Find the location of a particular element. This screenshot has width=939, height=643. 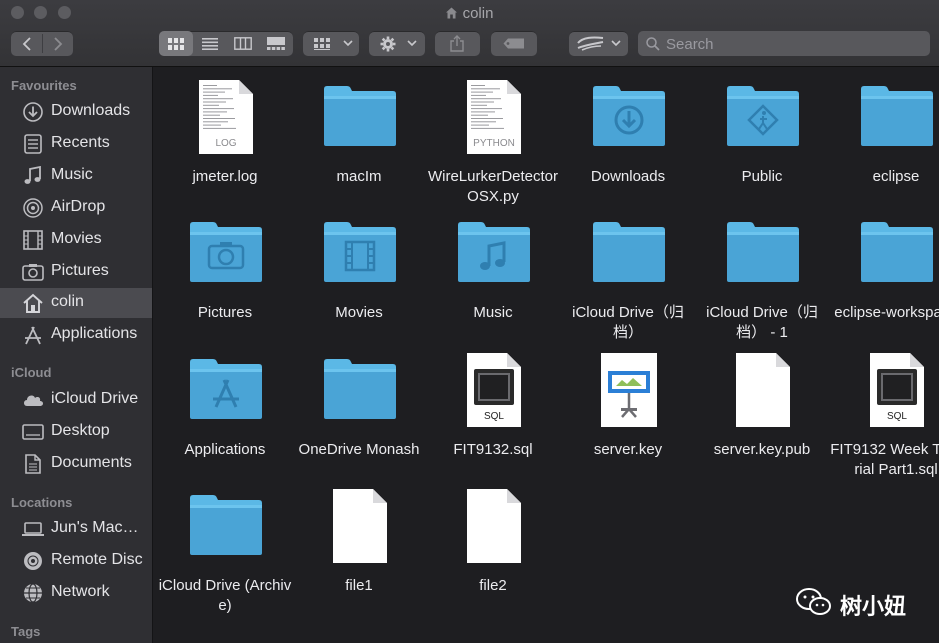

file-item-eclipse: eclipse is located at coordinates (884, 131).